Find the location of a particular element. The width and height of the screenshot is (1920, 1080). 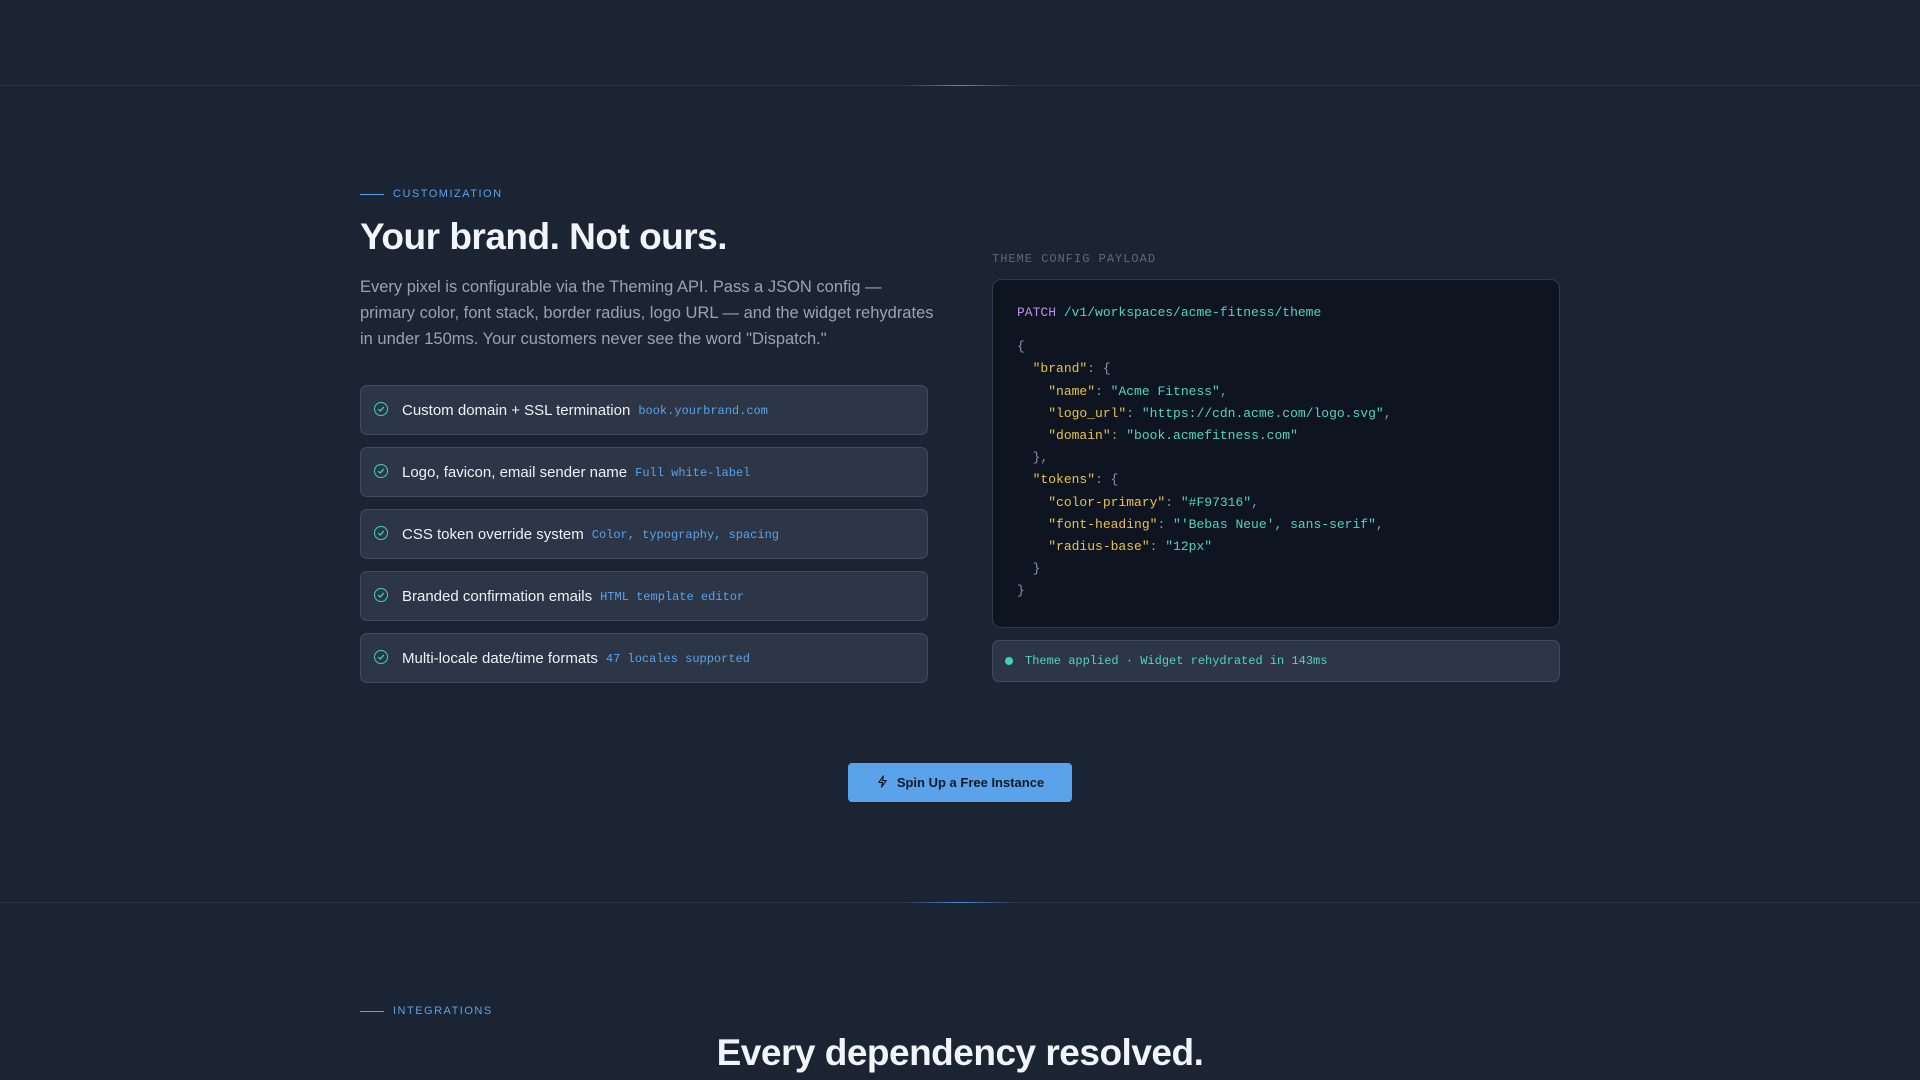

section-divider-top is located at coordinates (960, 85).